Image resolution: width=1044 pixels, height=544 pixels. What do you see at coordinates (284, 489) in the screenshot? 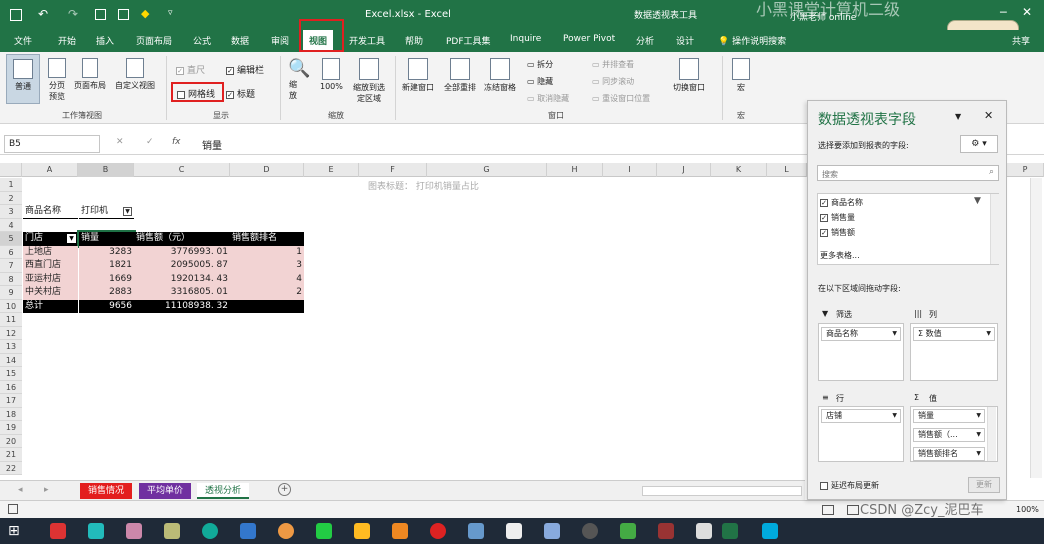
I see `add-sheet-icon: +` at bounding box center [284, 489].